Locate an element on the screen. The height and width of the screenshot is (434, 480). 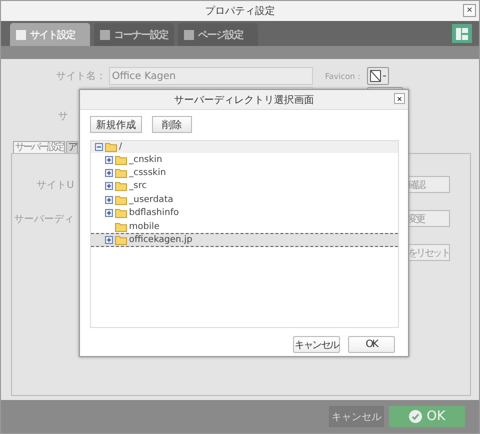
tree-item: _src is located at coordinates (244, 187).